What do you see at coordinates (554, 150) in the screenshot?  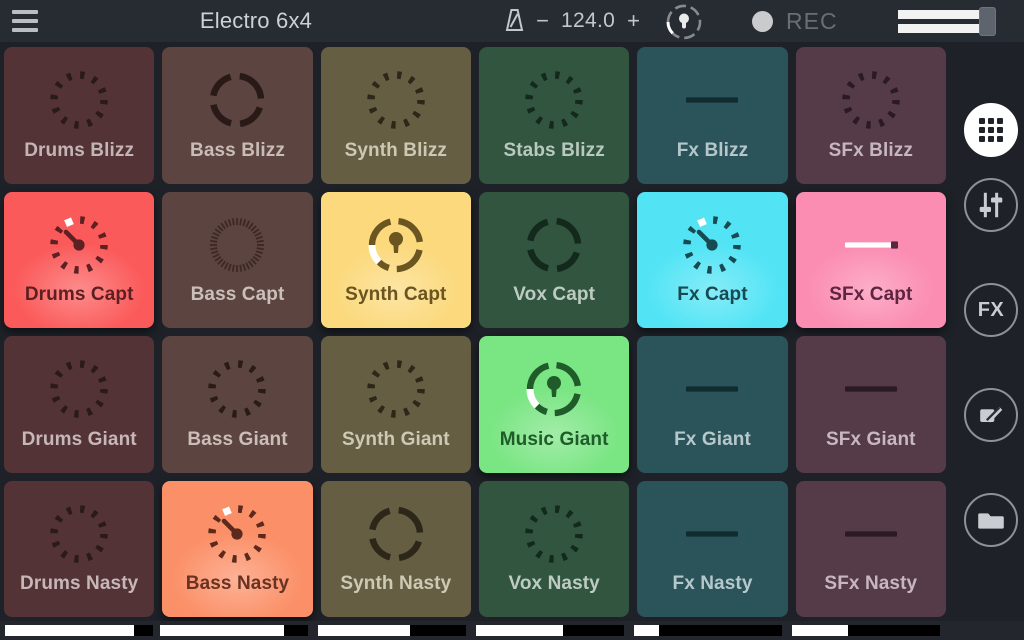 I see `pad-label: Stabs Blizz` at bounding box center [554, 150].